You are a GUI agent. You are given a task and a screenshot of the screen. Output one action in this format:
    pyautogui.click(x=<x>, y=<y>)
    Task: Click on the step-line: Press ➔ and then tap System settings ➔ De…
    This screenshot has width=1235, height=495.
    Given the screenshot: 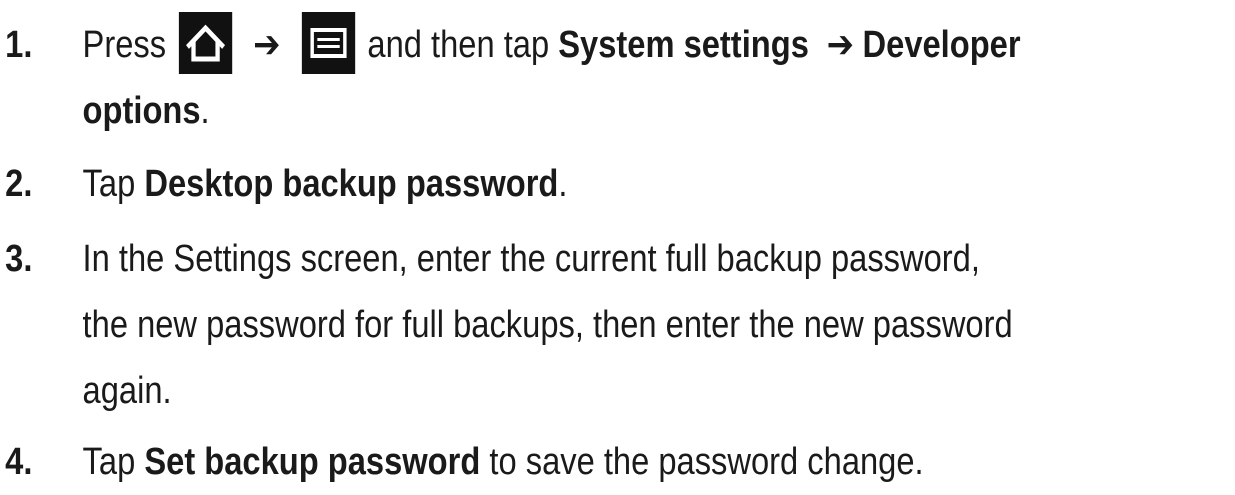 What is the action you would take?
    pyautogui.click(x=551, y=44)
    